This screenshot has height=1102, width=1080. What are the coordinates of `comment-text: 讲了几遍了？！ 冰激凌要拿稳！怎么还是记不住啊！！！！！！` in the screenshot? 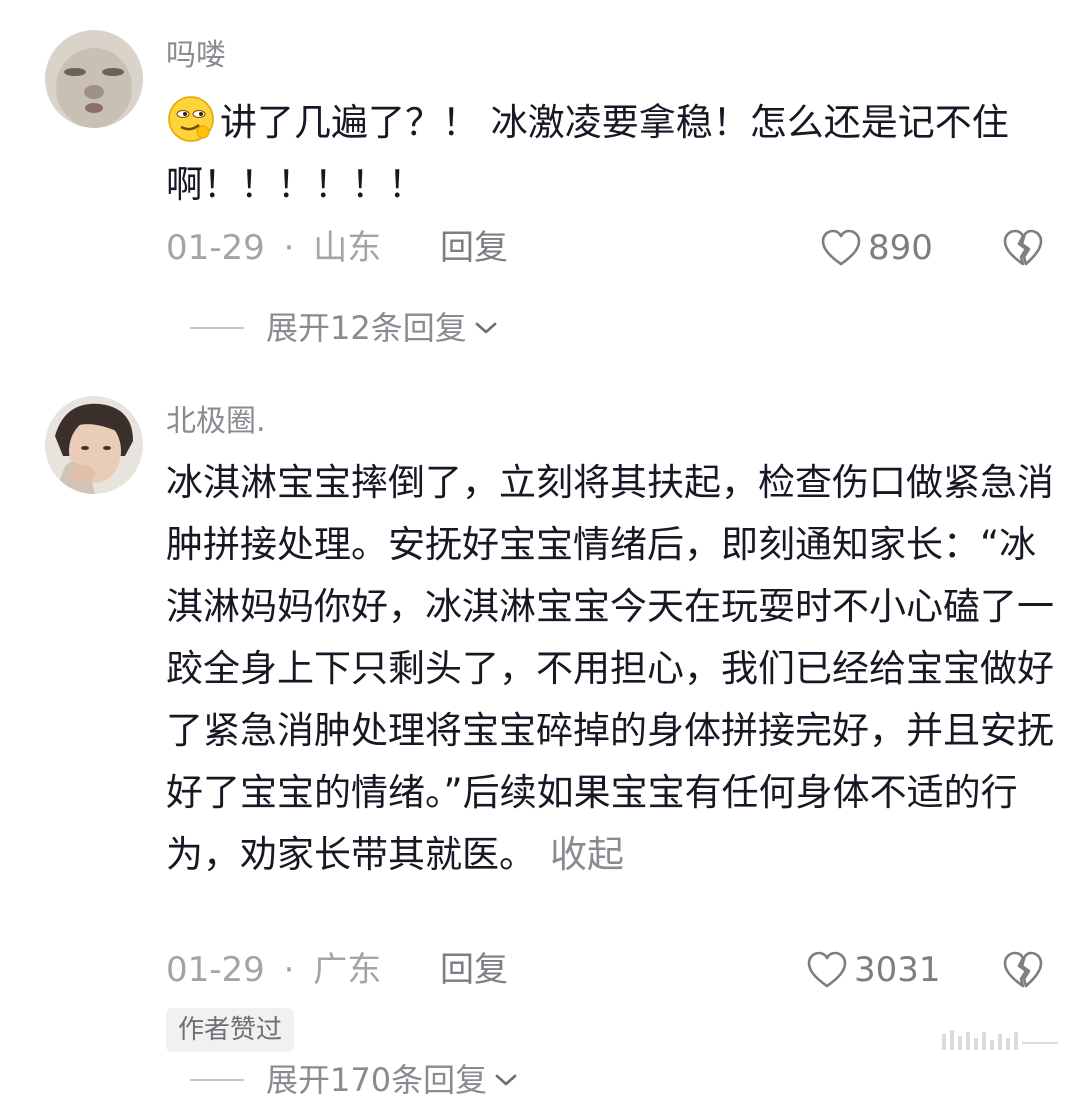 It's located at (611, 154).